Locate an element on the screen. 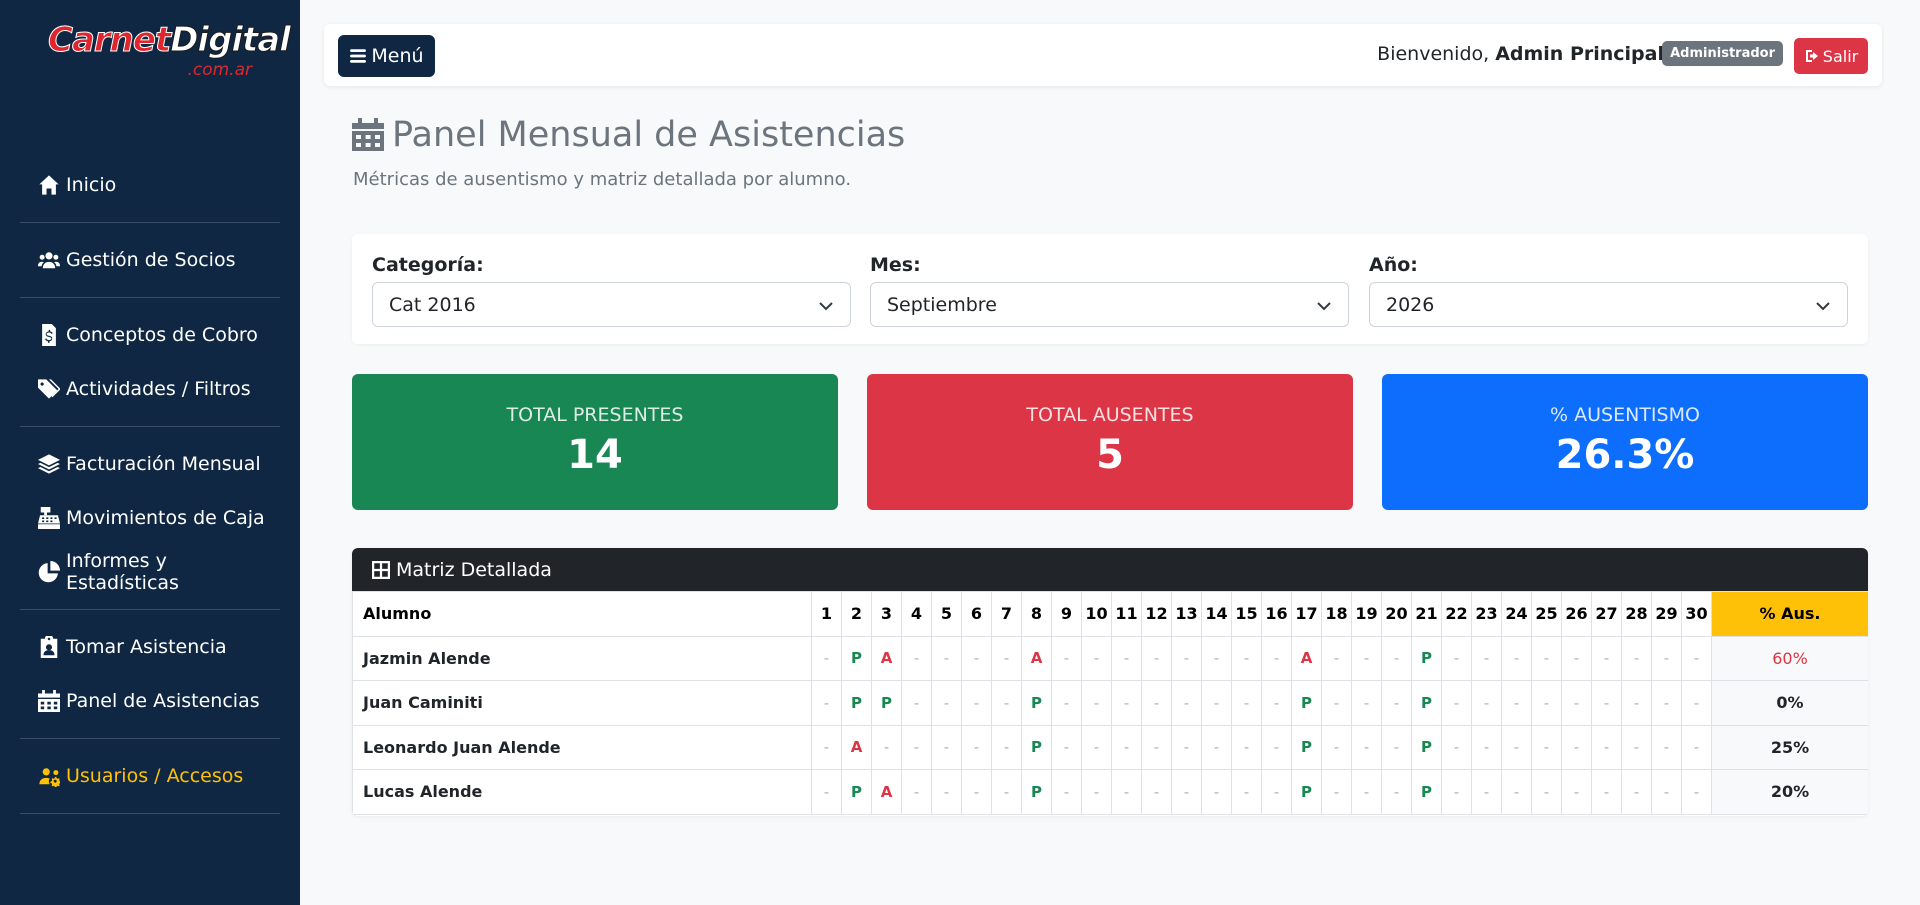 Image resolution: width=1920 pixels, height=905 pixels. matrix-title: Matriz Detallada is located at coordinates (474, 569).